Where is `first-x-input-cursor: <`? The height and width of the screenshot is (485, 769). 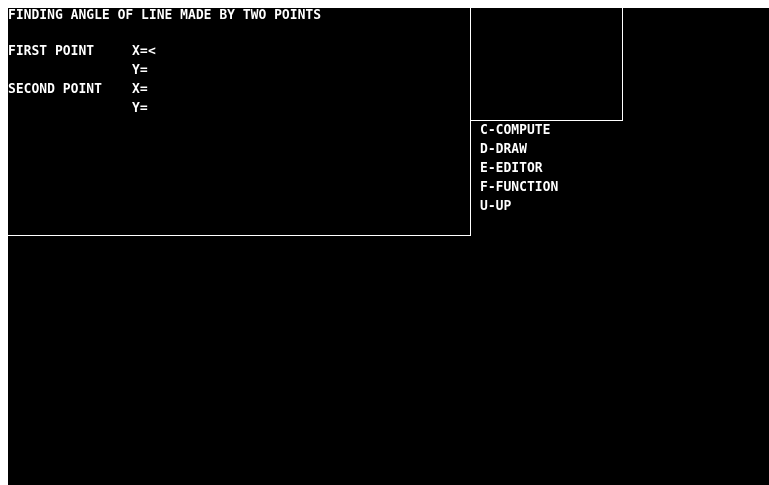
first-x-input-cursor: < is located at coordinates (152, 52).